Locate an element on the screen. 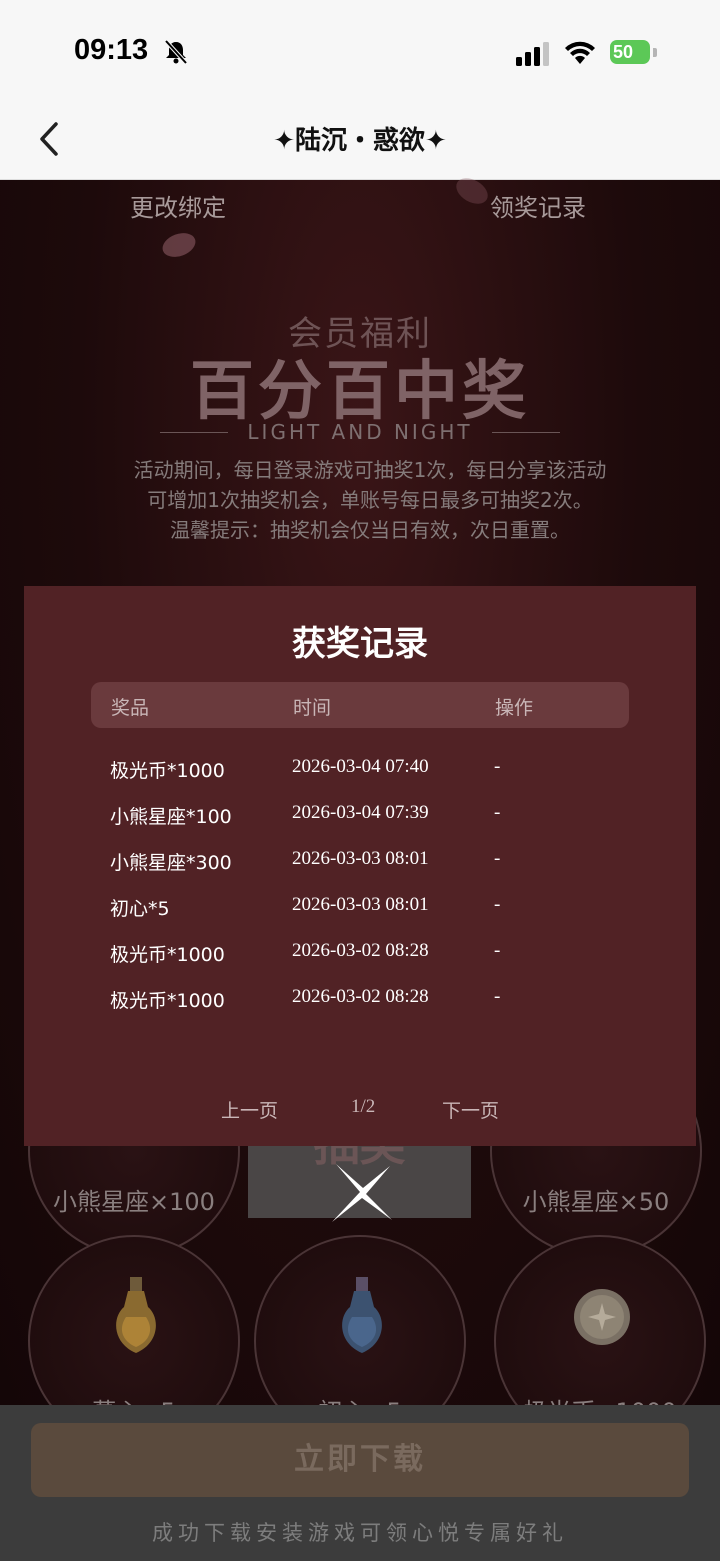  page-indicator: 1/2 is located at coordinates (363, 1106).